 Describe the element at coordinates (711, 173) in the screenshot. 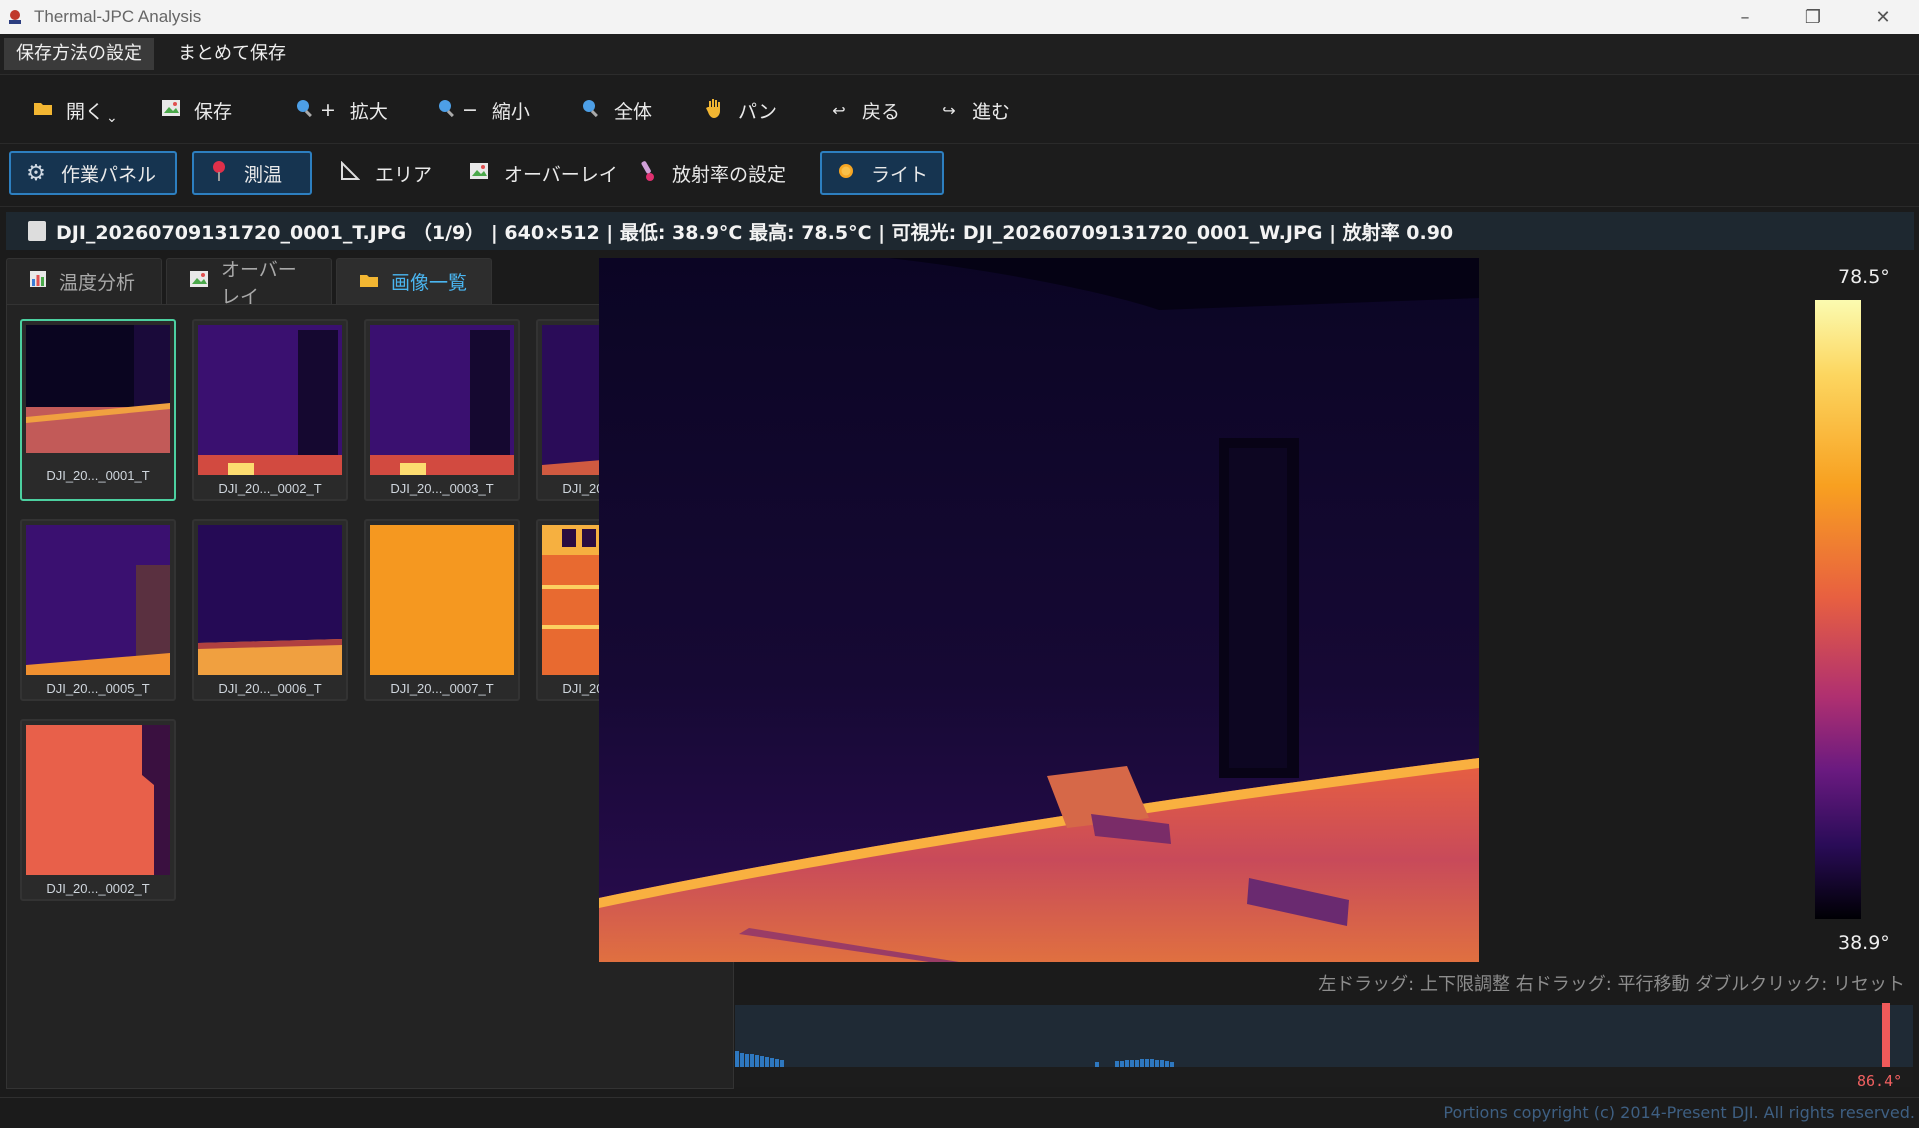

I see `emissivity-button: 放射率の設定` at that location.